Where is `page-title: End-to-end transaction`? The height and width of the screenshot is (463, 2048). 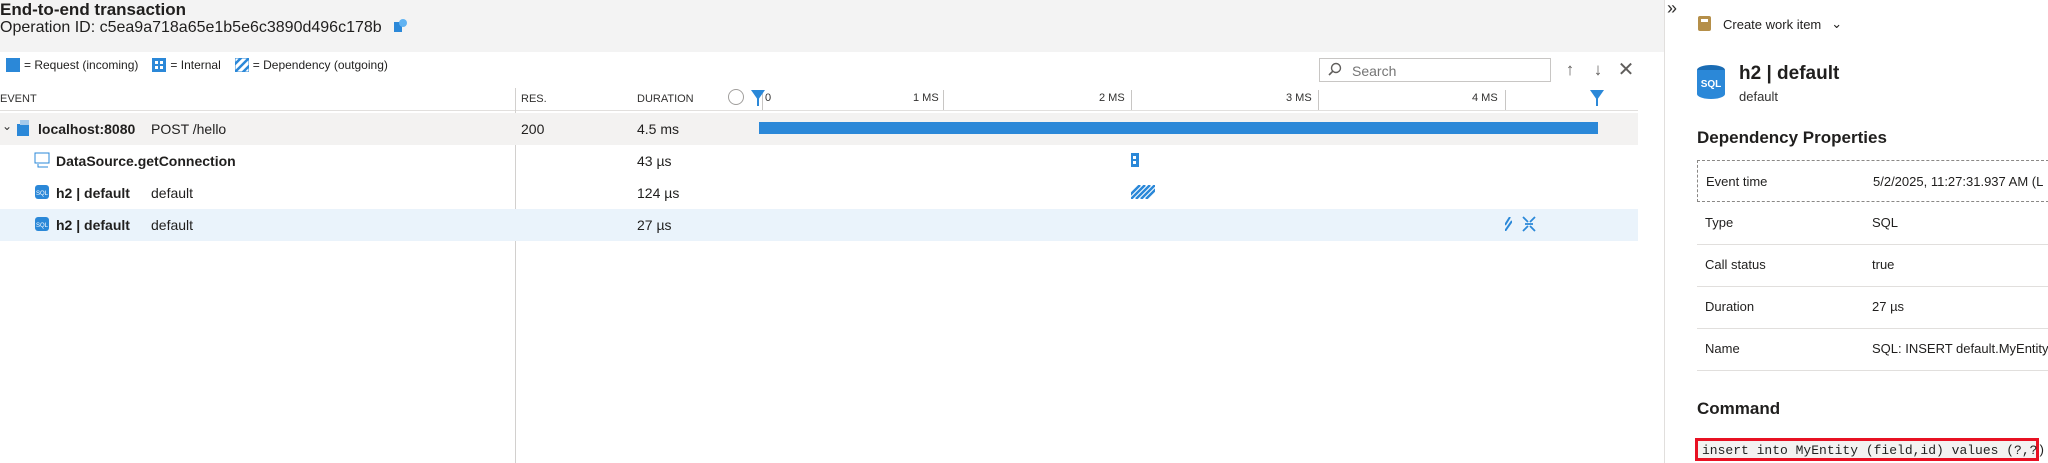
page-title: End-to-end transaction is located at coordinates (93, 9).